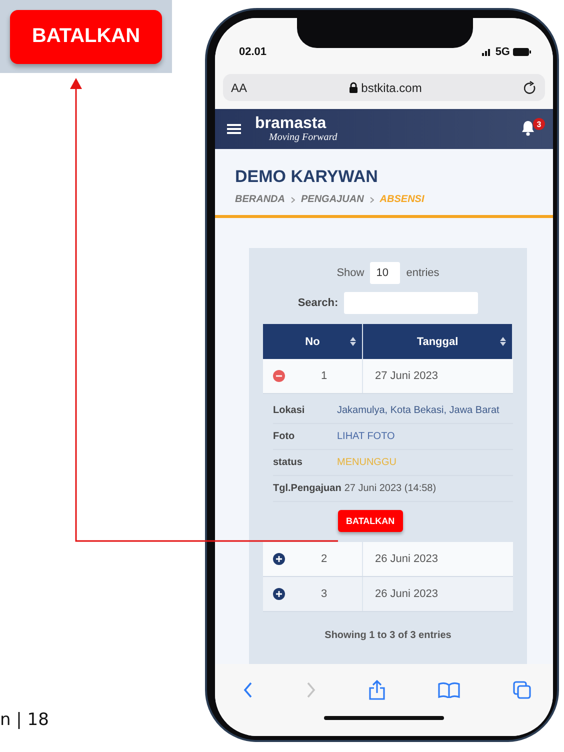  I want to click on network-label: 5G, so click(502, 52).